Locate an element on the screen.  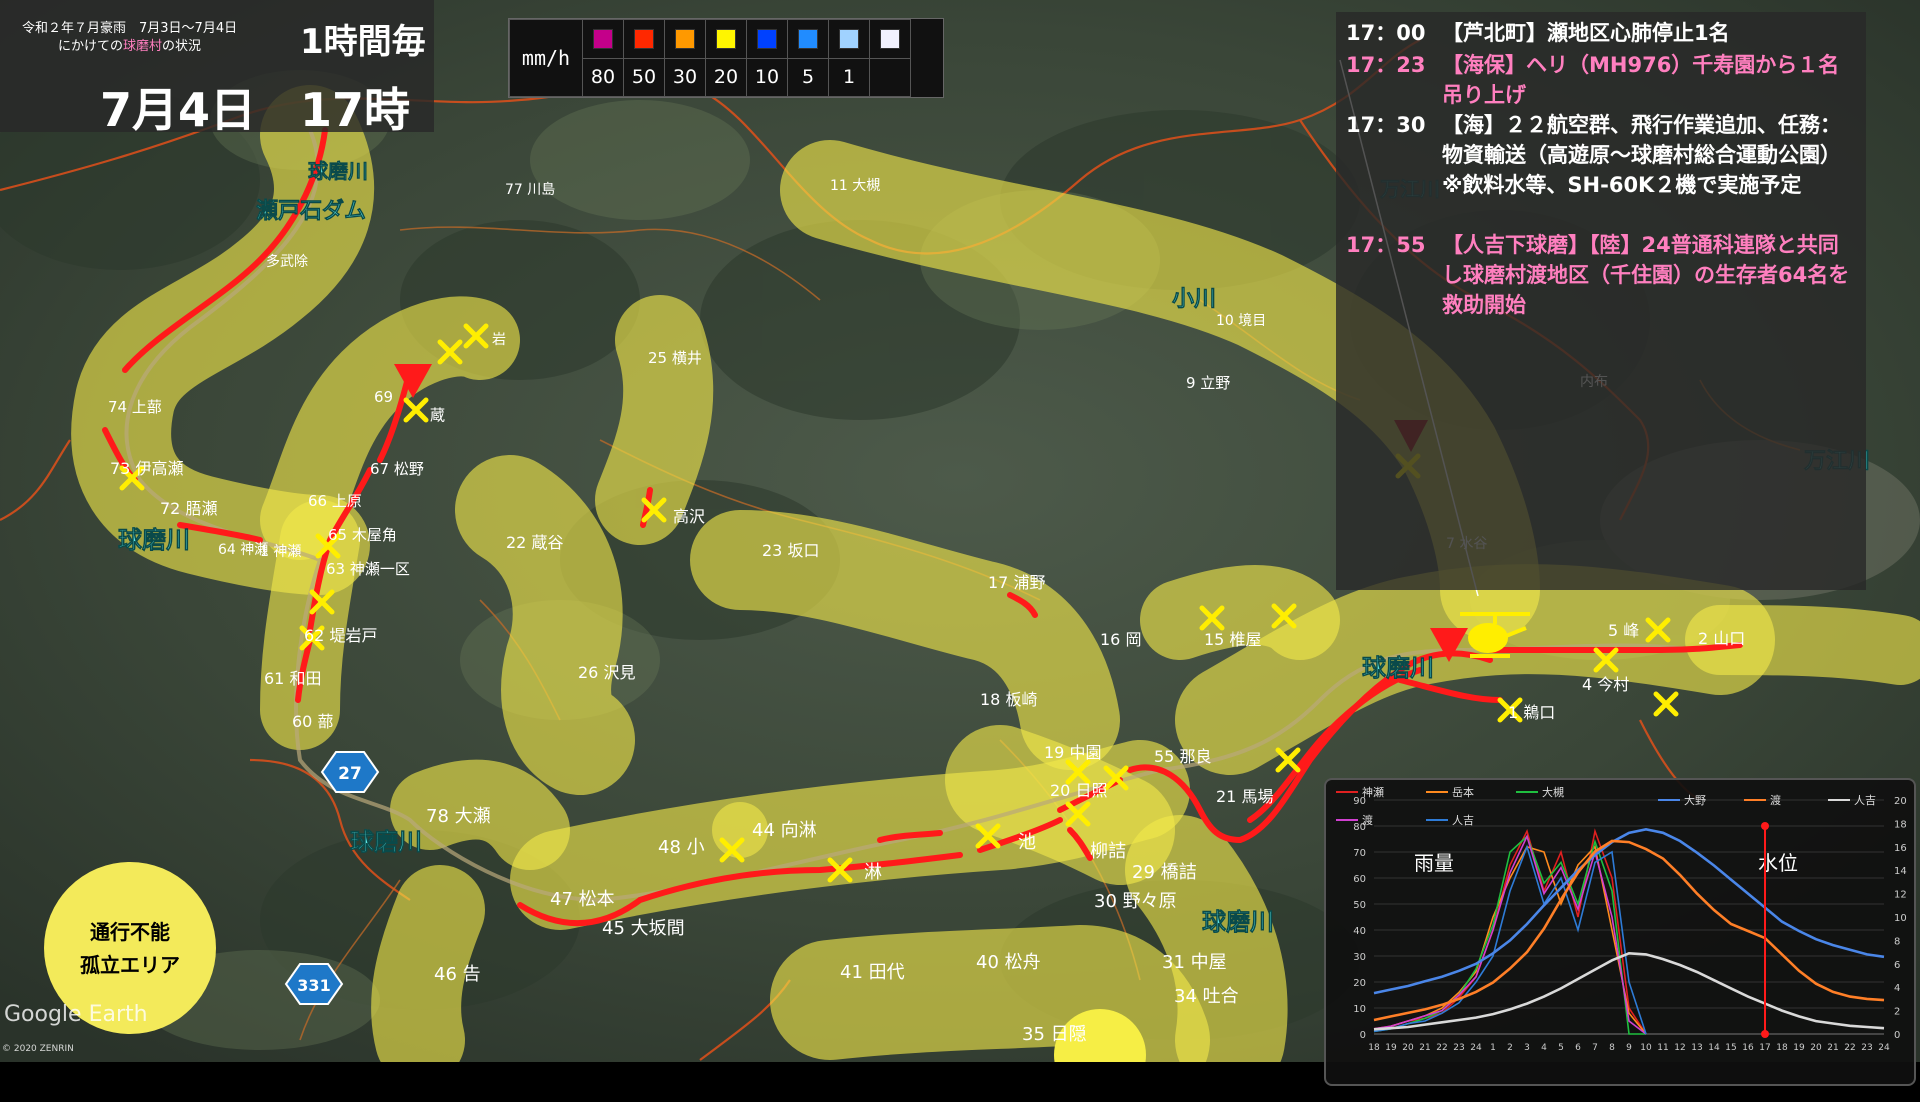
place-label: 55 那良 is located at coordinates (1182, 756).